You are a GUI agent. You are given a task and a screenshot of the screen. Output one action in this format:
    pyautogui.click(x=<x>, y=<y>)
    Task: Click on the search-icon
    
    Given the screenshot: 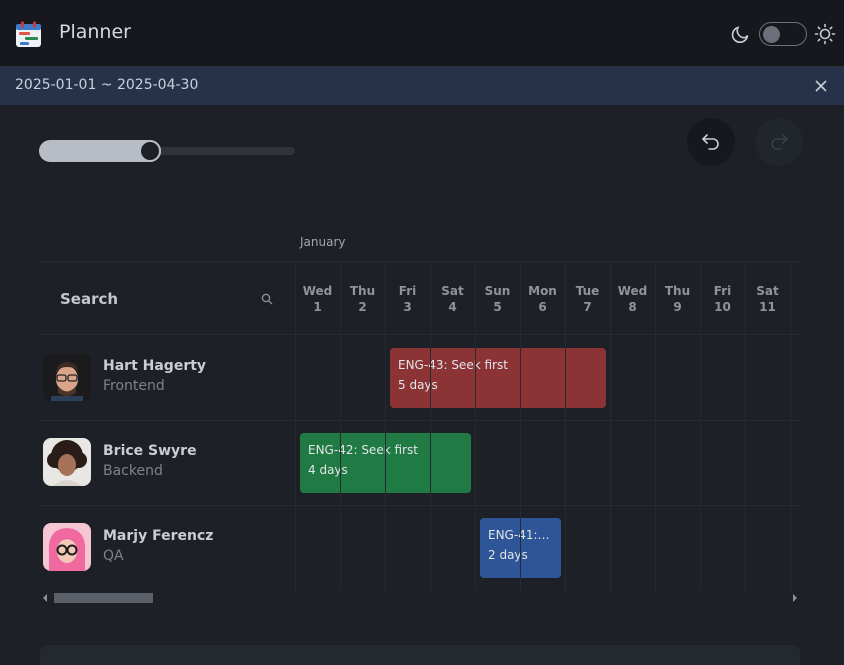 What is the action you would take?
    pyautogui.click(x=267, y=299)
    